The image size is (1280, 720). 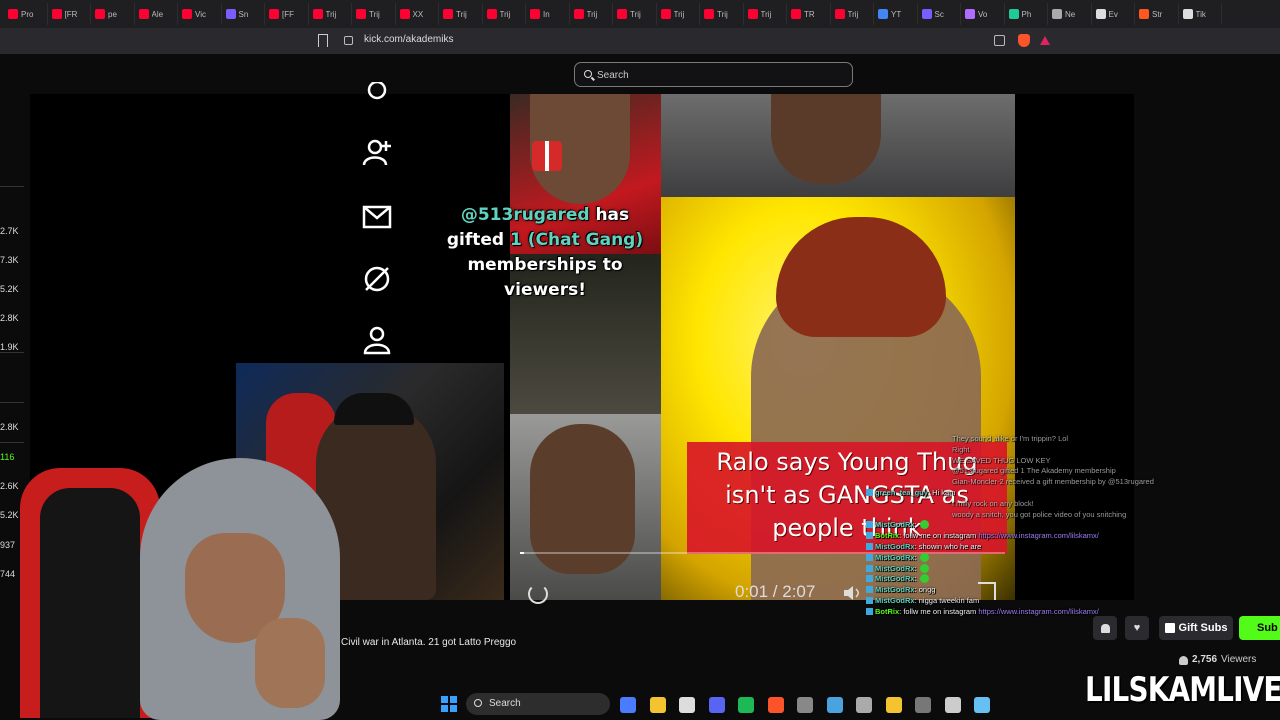 I want to click on tab-label: [FF, so click(x=288, y=14).